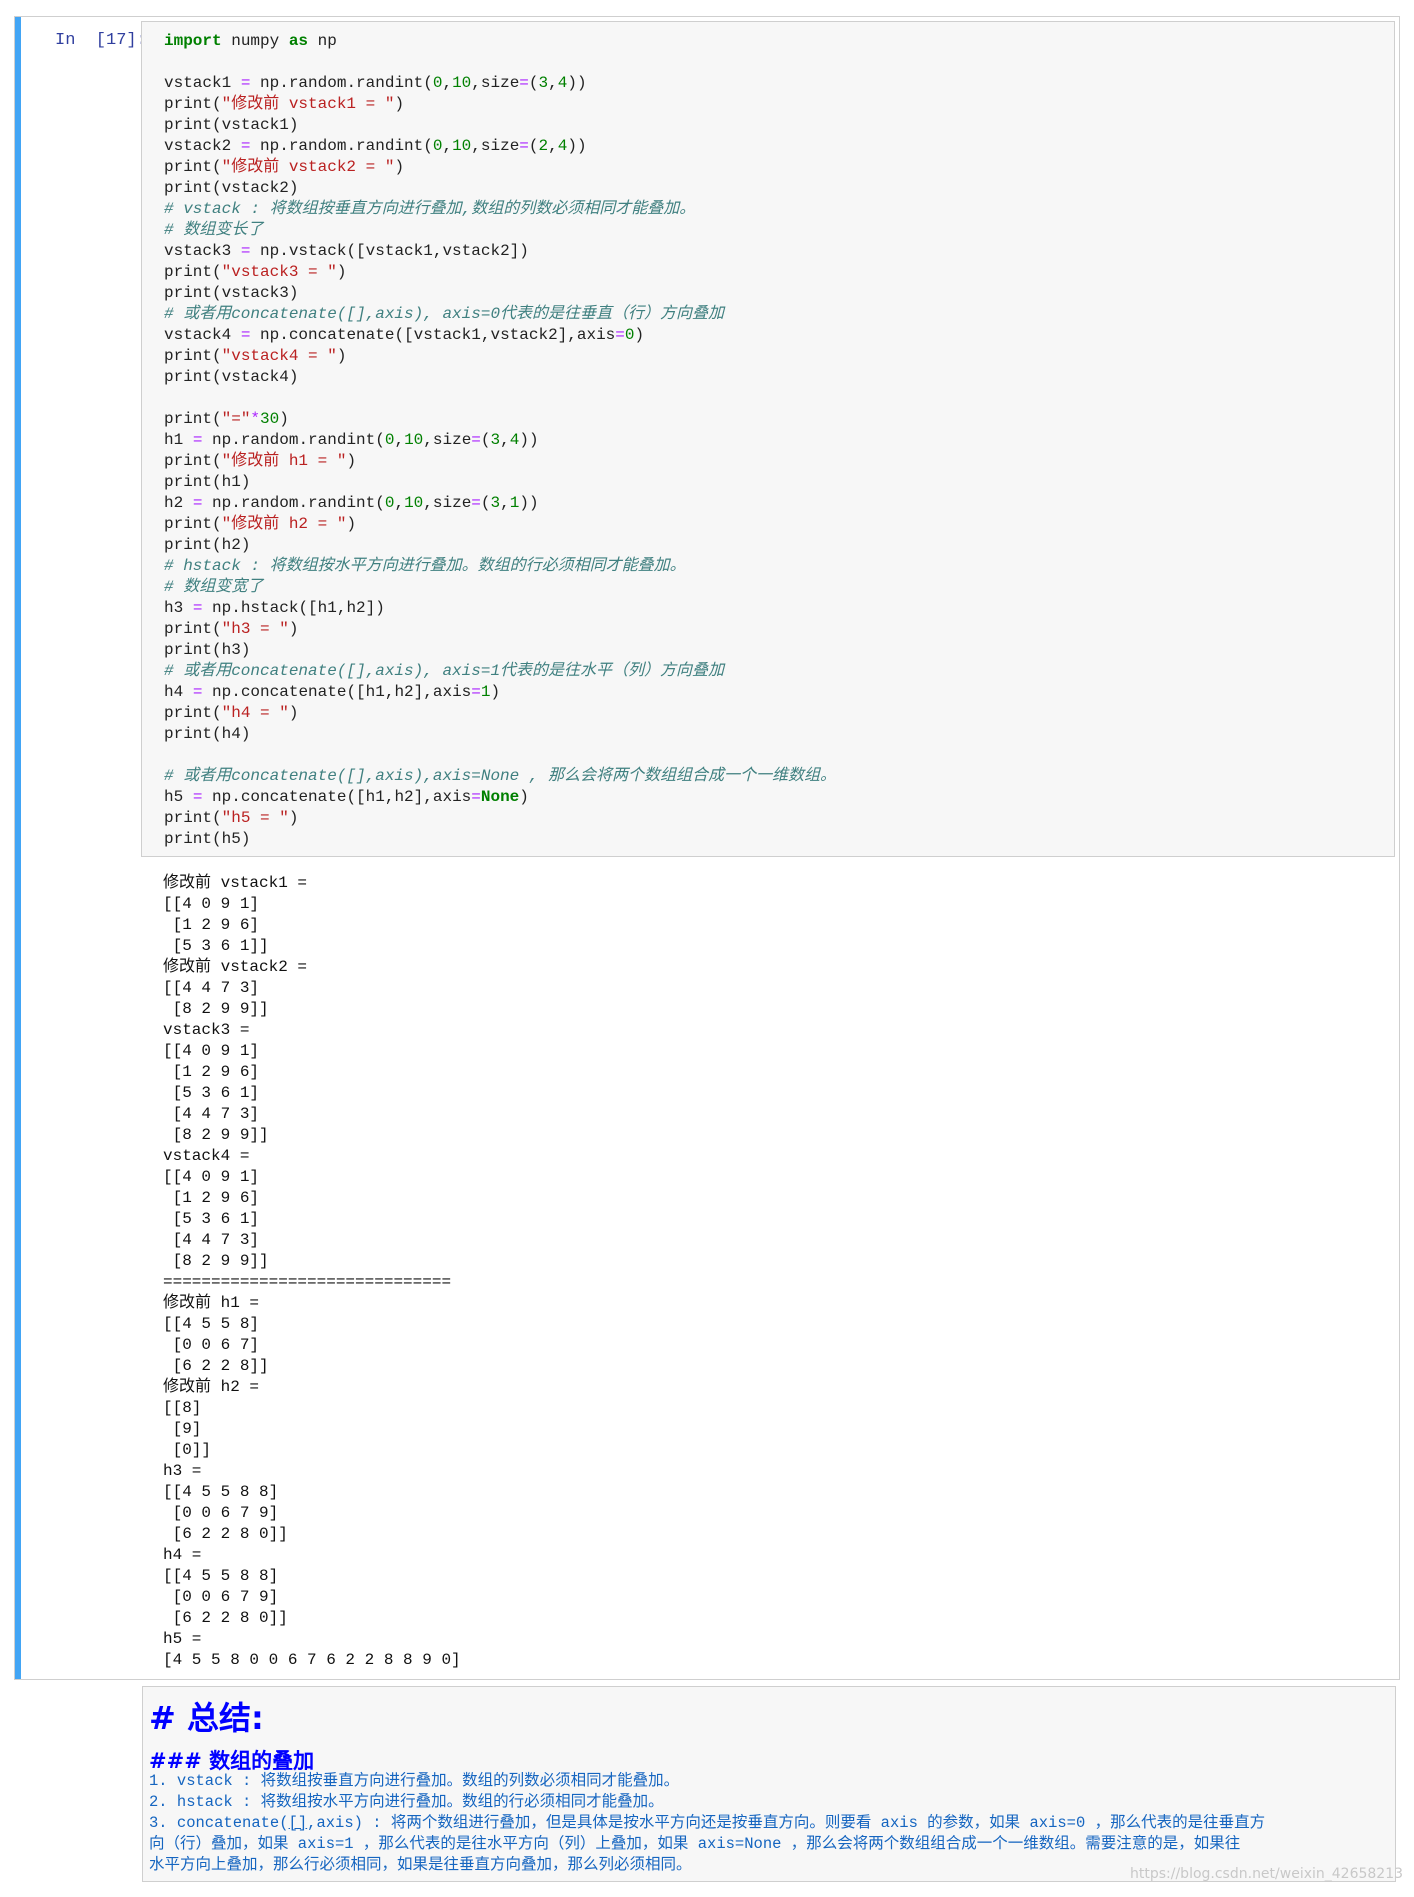  I want to click on code-line: print(h1), so click(500, 482).